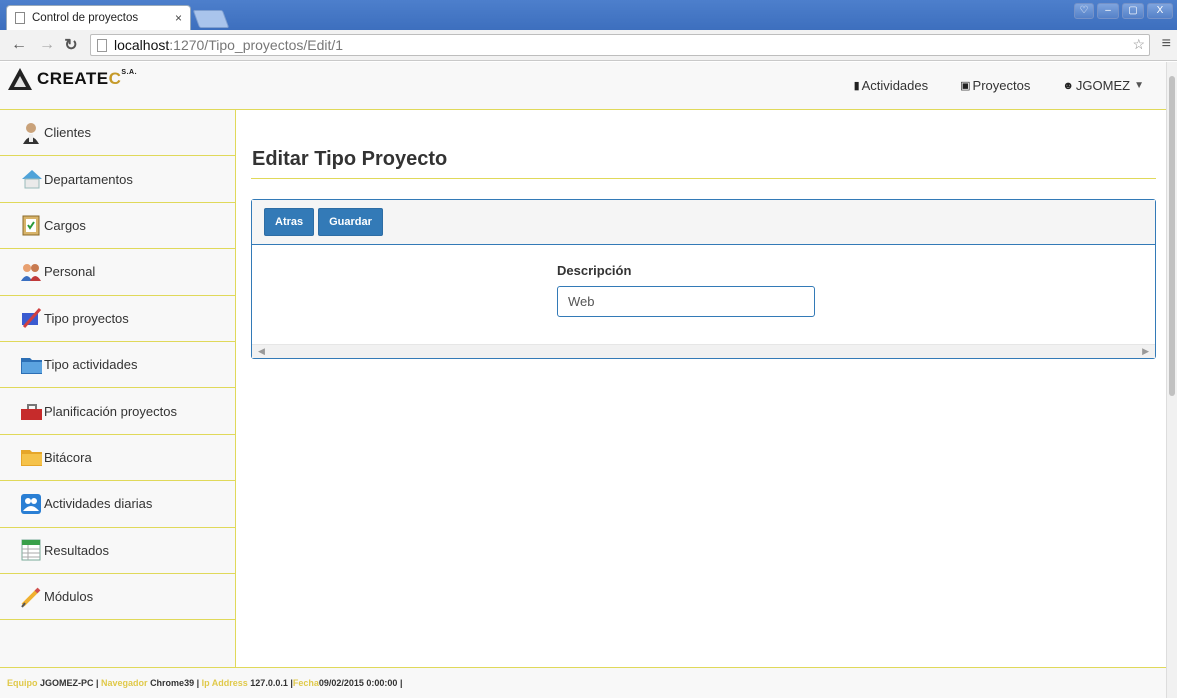 Image resolution: width=1177 pixels, height=698 pixels. I want to click on nav-actividades: ▮ Actividades, so click(891, 85).